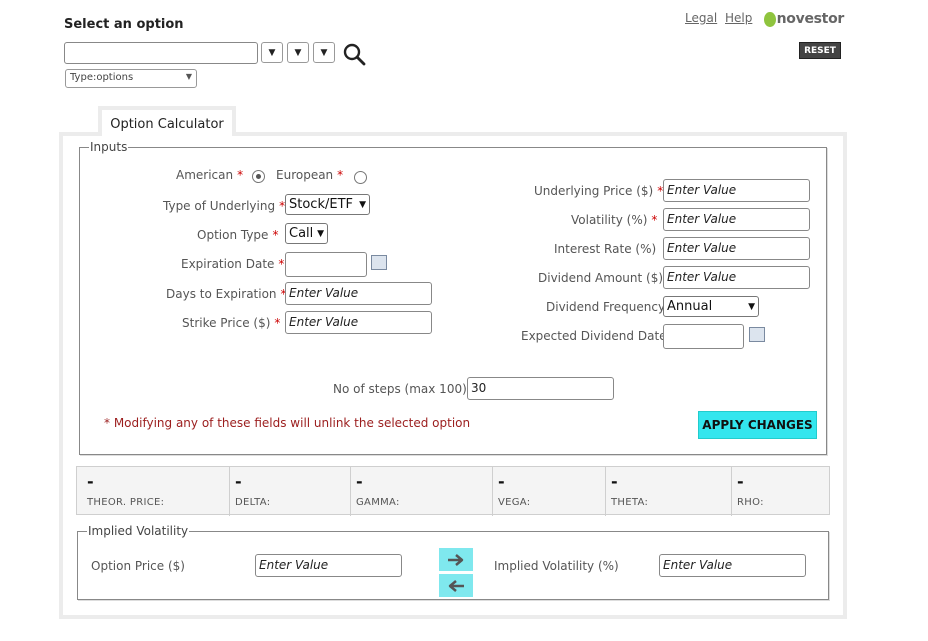 This screenshot has height=641, width=928. I want to click on strike-select: ▼, so click(298, 52).